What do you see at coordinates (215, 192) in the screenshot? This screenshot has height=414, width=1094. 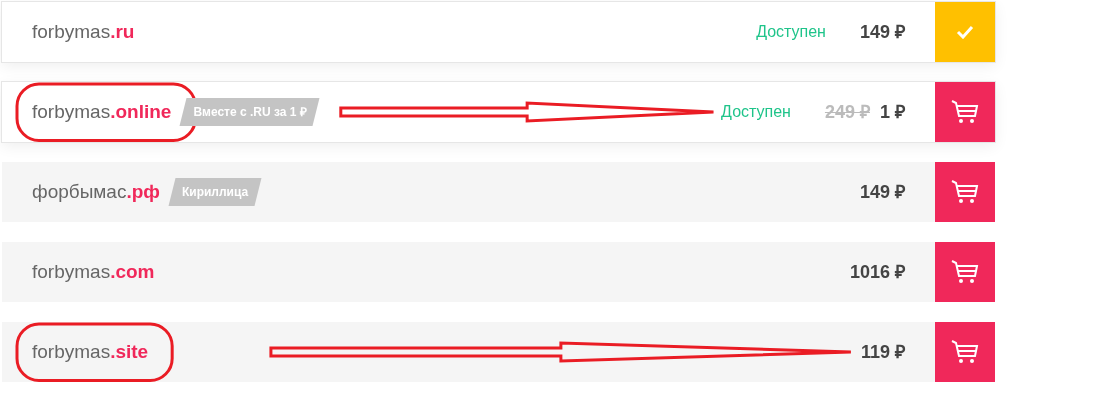 I see `promo-tag: Кириллица` at bounding box center [215, 192].